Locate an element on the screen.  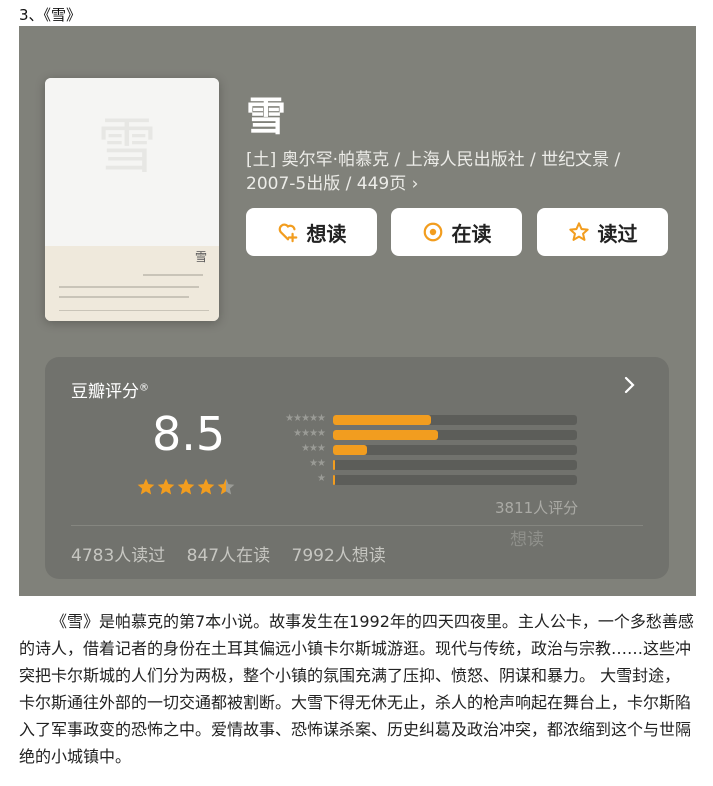
want-read-button: 想读 is located at coordinates (311, 232).